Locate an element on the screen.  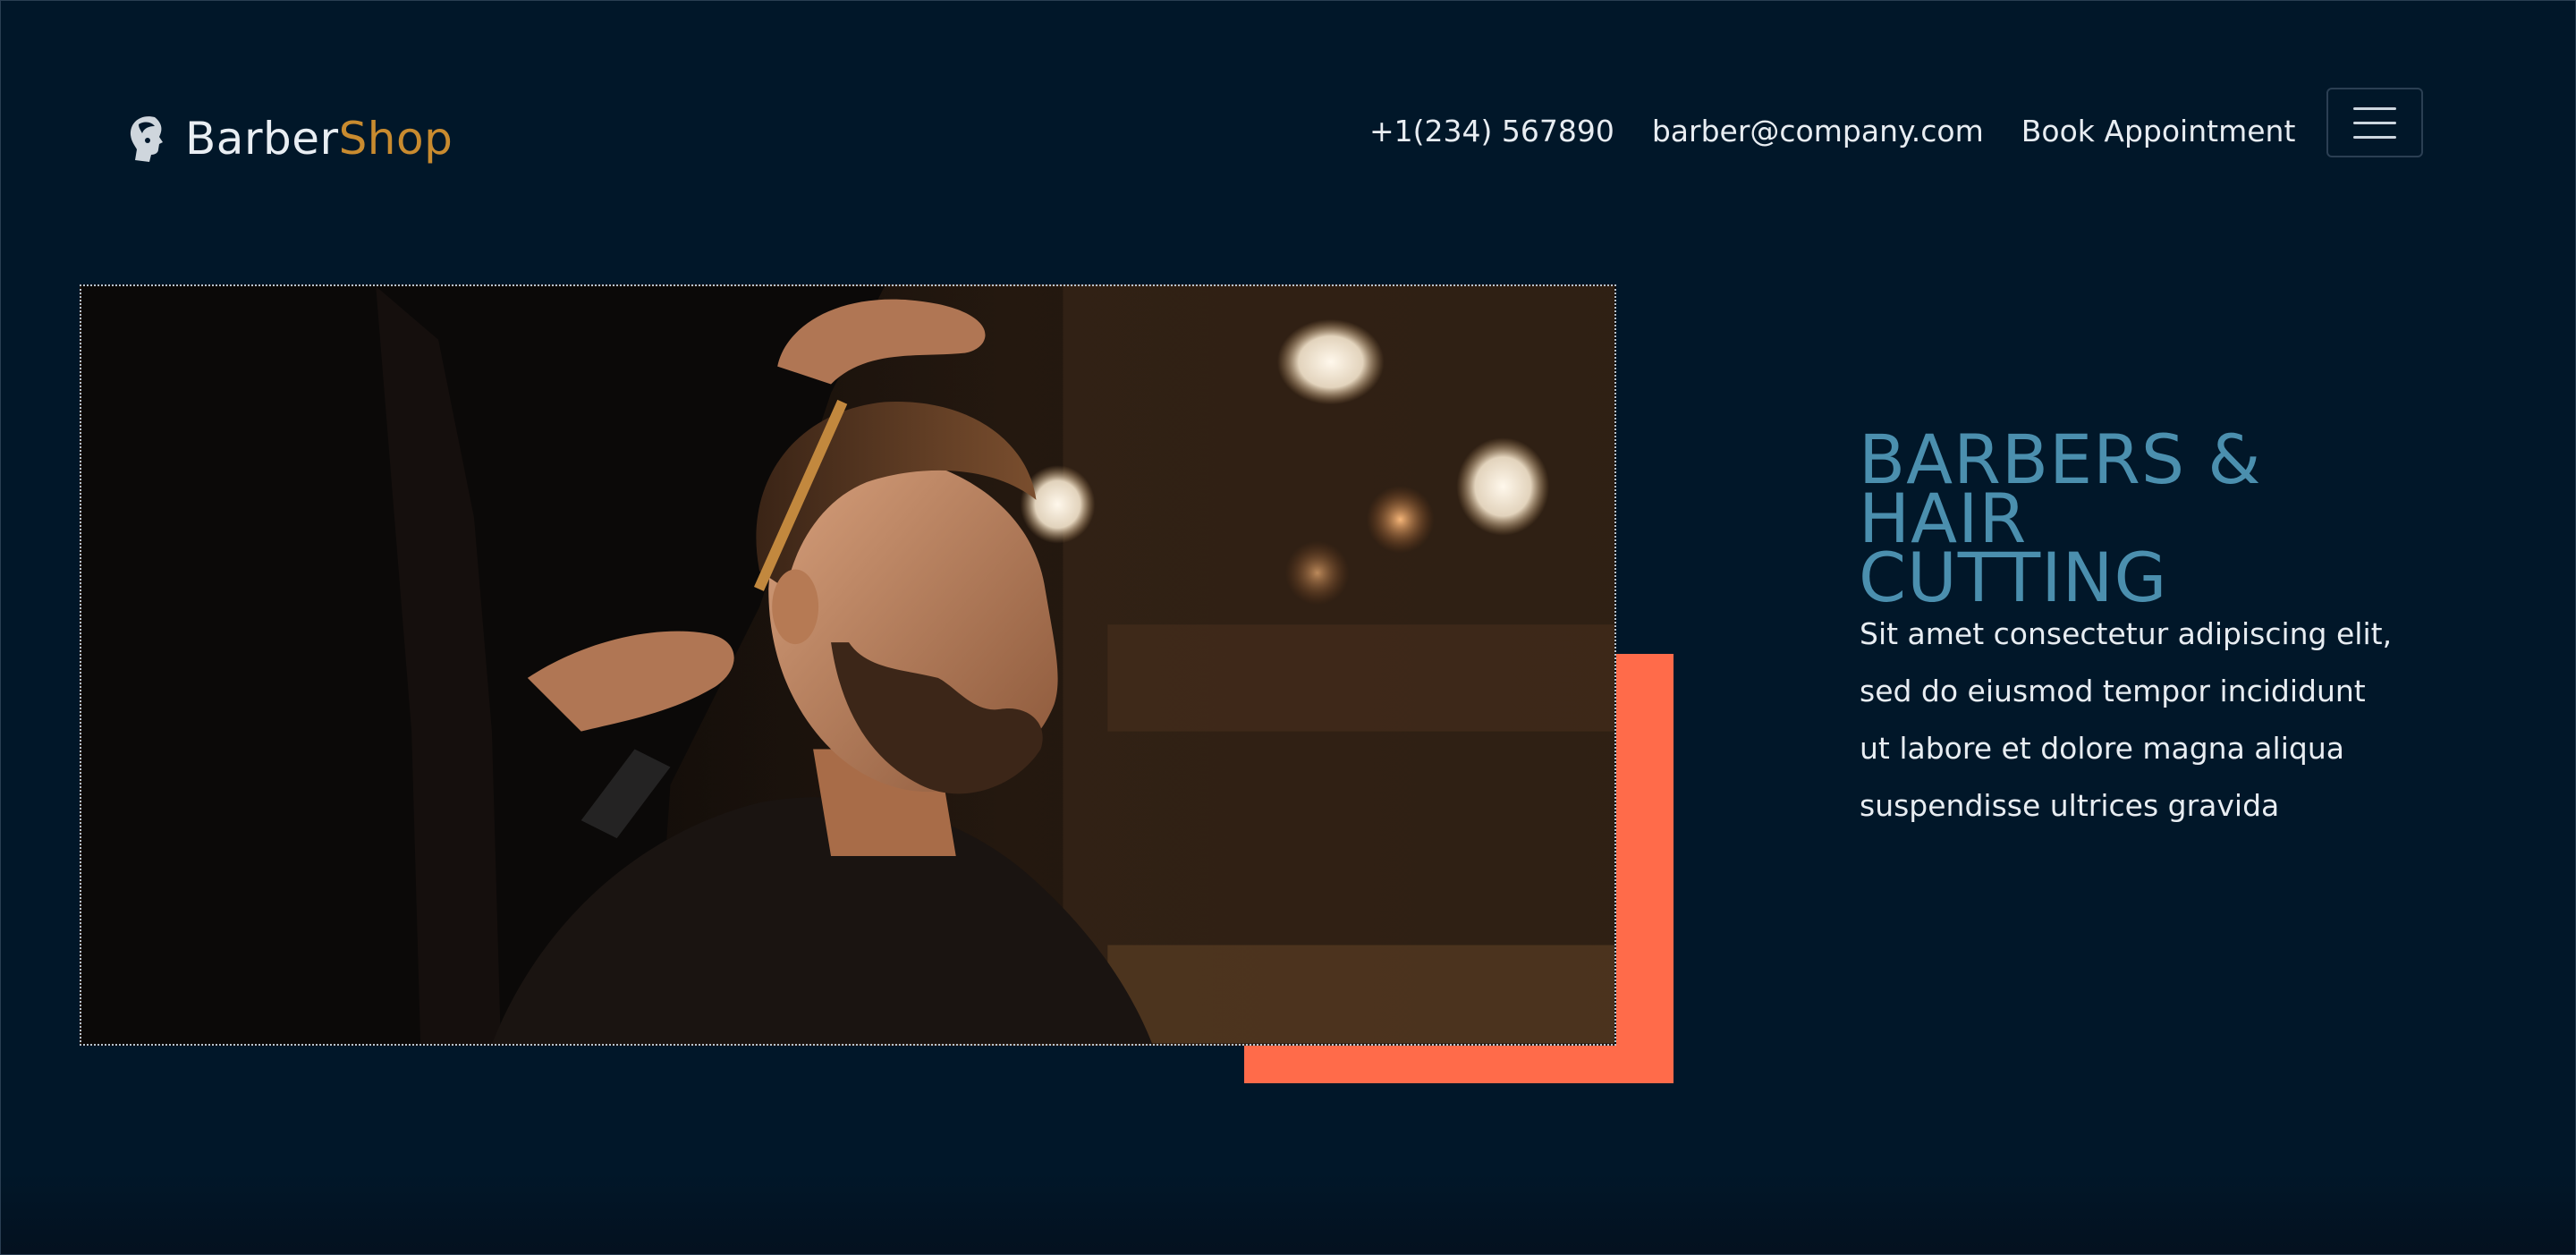
brand-logo: BarberShop is located at coordinates (290, 138).